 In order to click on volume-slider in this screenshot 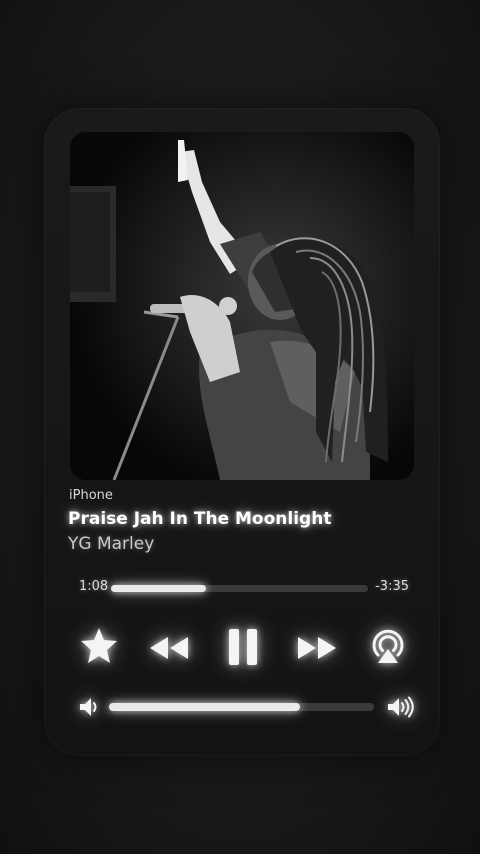, I will do `click(241, 707)`.